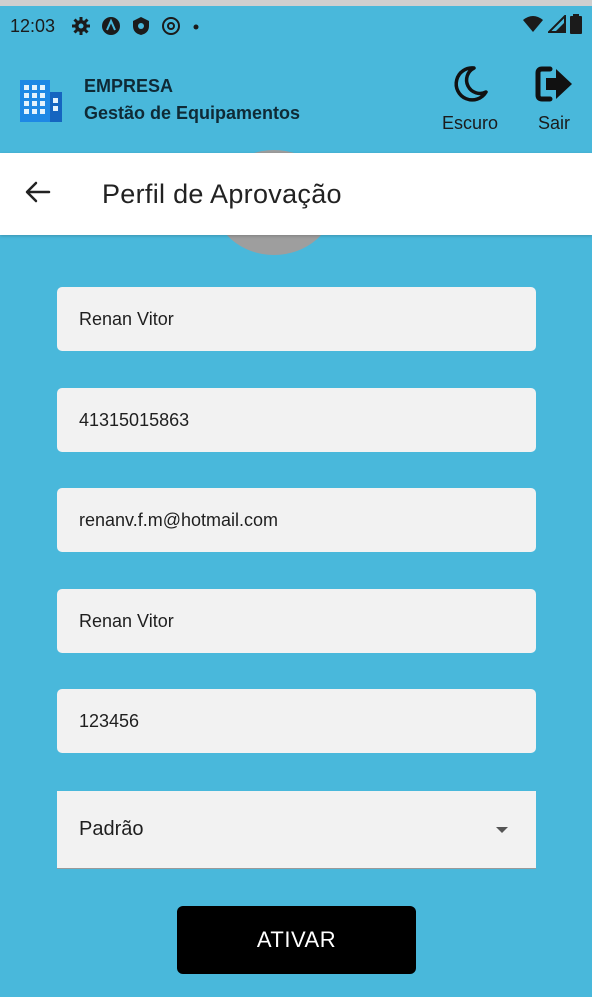 This screenshot has height=997, width=592. What do you see at coordinates (109, 720) in the screenshot?
I see `password-value: 123456` at bounding box center [109, 720].